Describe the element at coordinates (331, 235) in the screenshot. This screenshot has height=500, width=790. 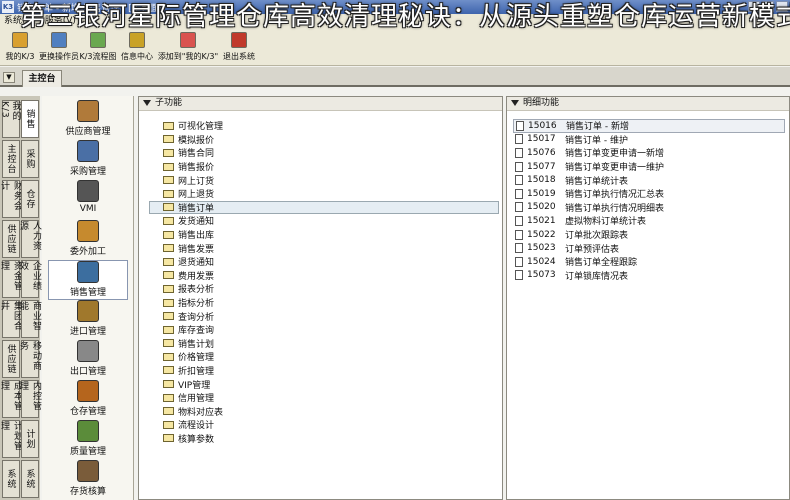
I see `subfunction-item: 销售出库` at that location.